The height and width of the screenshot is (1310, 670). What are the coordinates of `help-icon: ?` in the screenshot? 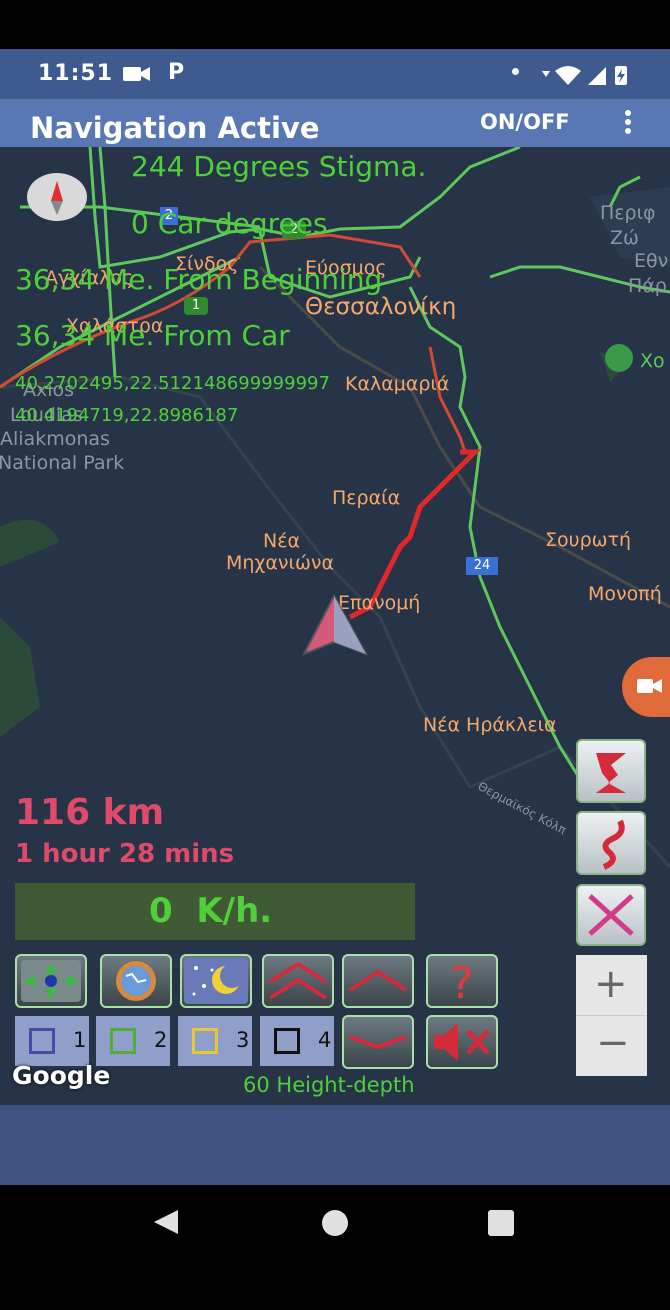 It's located at (461, 983).